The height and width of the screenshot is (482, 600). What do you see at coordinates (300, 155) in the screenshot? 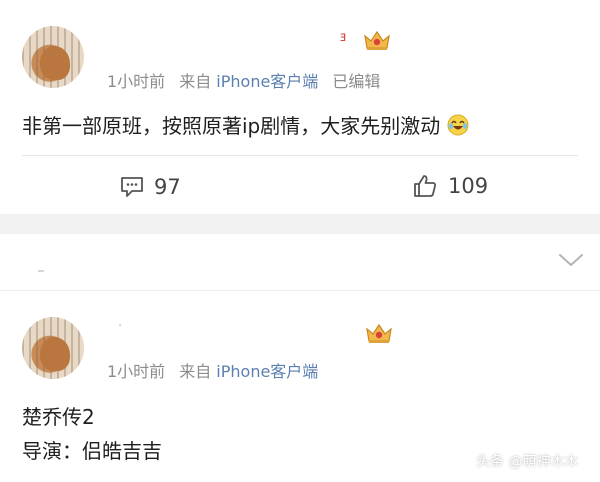
I see `action-divider` at bounding box center [300, 155].